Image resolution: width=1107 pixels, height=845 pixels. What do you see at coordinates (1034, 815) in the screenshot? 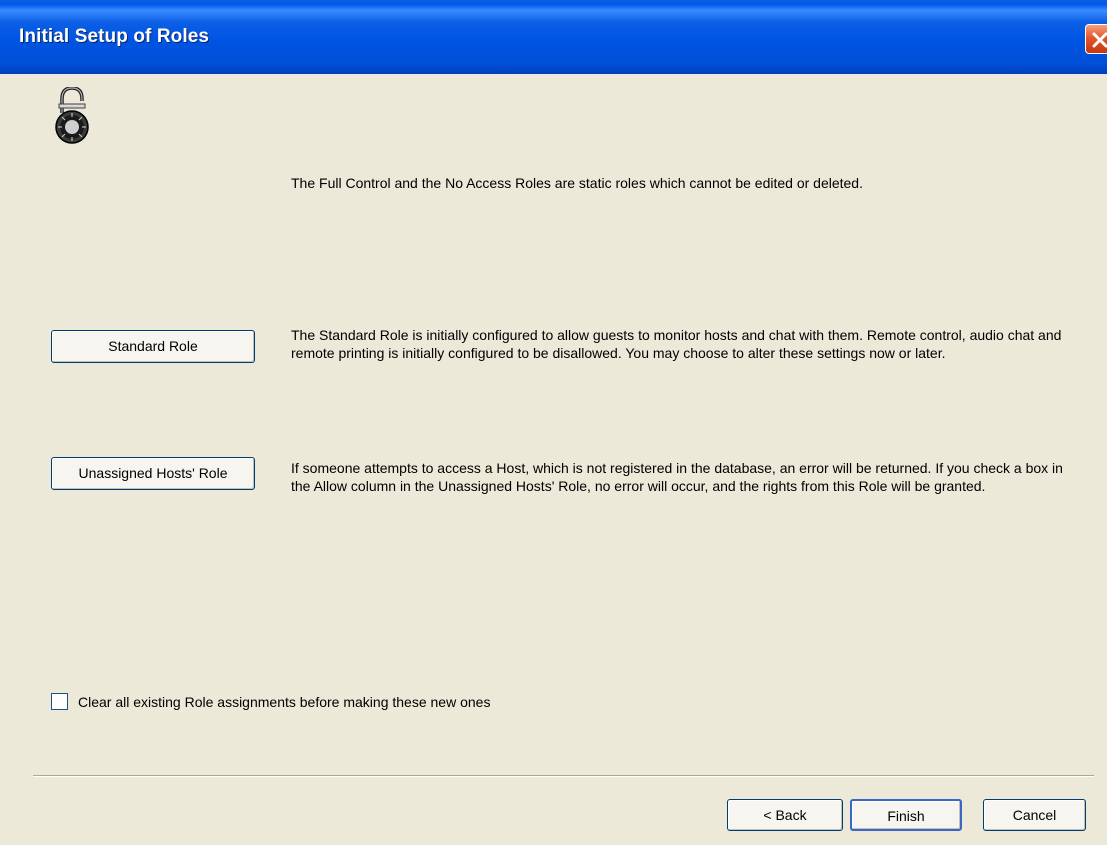
I see `cancel-button: Cancel` at bounding box center [1034, 815].